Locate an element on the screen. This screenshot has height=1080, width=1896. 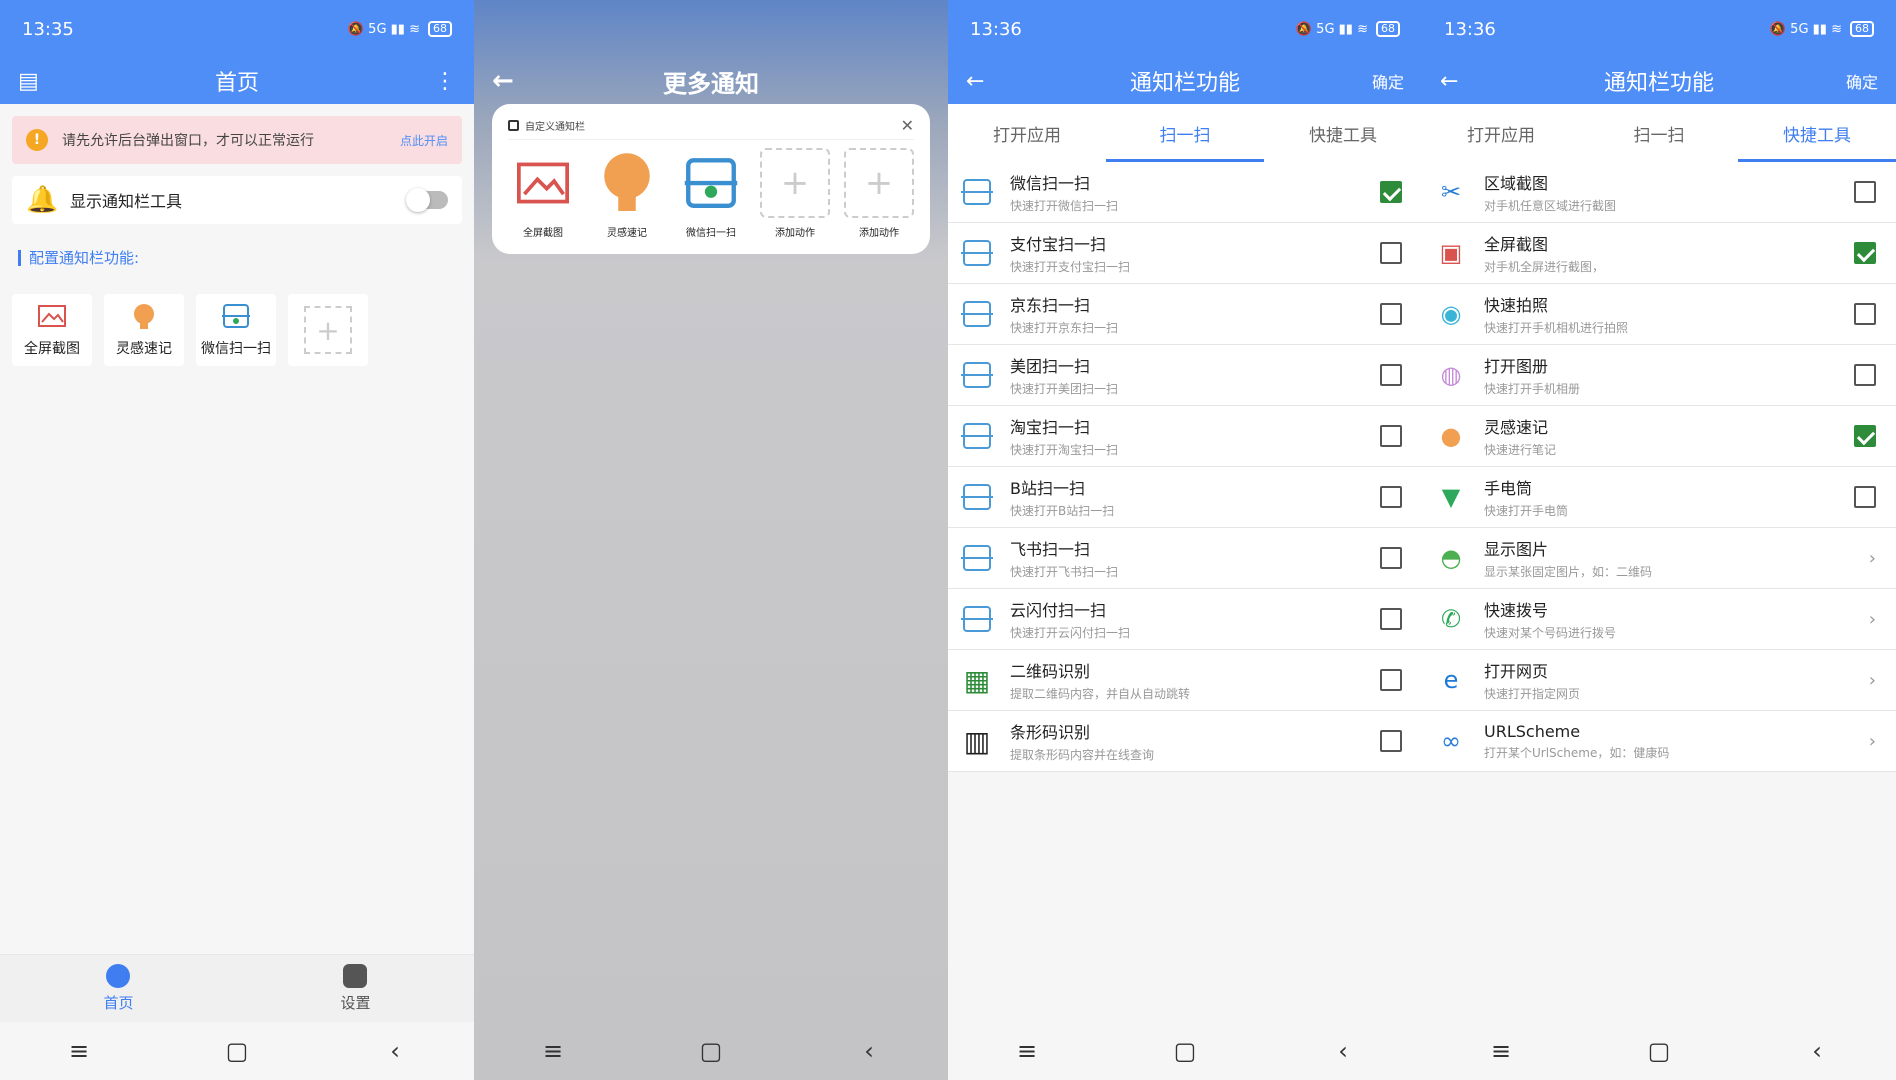
list-item: ✂ 区域截图 对手机任意区域进行截图 is located at coordinates (1659, 192).